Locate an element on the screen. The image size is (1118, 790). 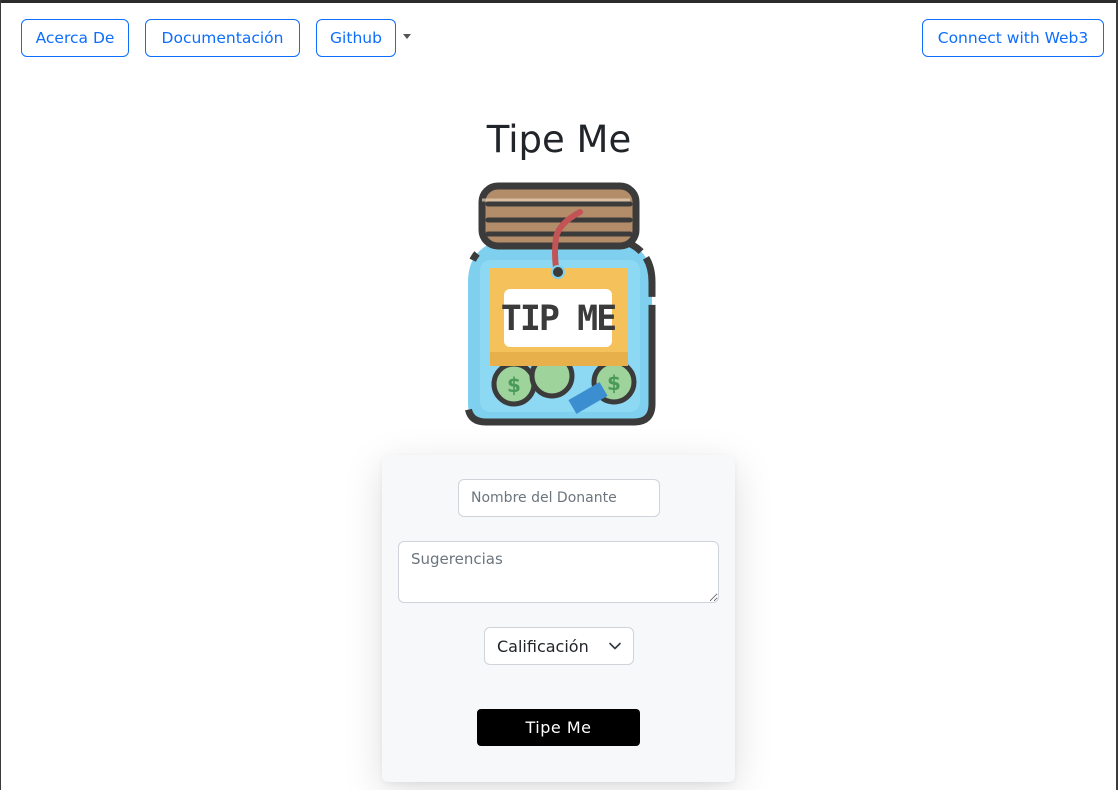
donor-name-input is located at coordinates (559, 498).